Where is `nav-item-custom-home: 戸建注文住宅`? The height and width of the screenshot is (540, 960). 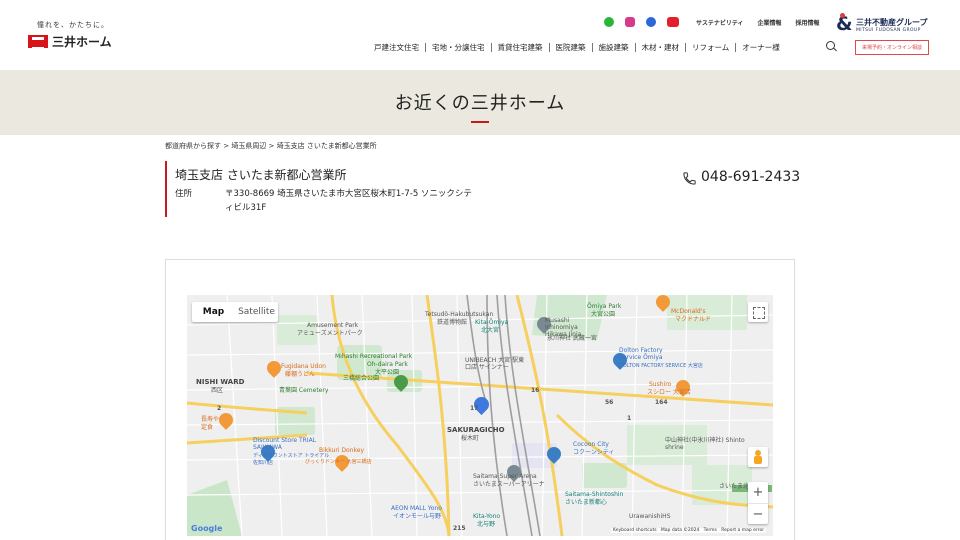 nav-item-custom-home: 戸建注文住宅 is located at coordinates (399, 47).